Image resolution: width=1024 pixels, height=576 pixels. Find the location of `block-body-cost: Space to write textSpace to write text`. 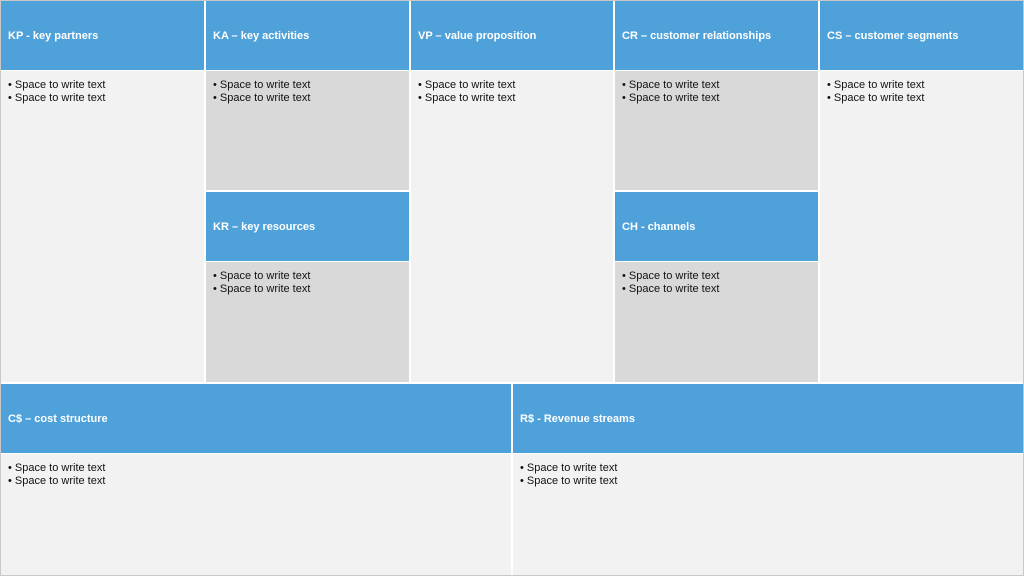

block-body-cost: Space to write textSpace to write text is located at coordinates (256, 514).